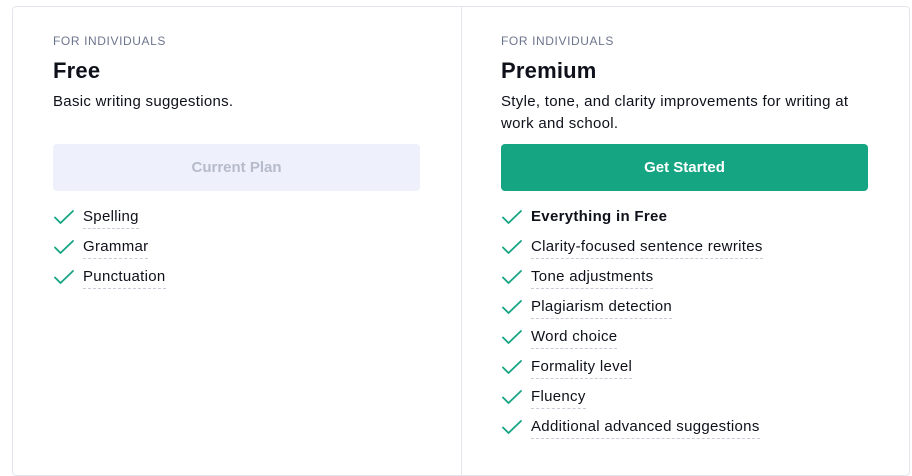 The width and height of the screenshot is (912, 476). I want to click on feature-label: Spelling, so click(111, 218).